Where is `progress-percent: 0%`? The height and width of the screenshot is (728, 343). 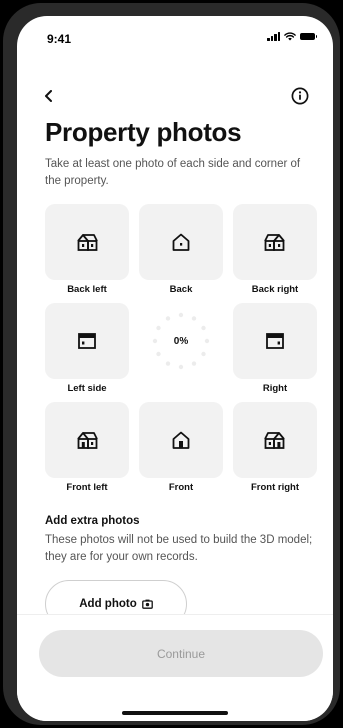 progress-percent: 0% is located at coordinates (181, 341).